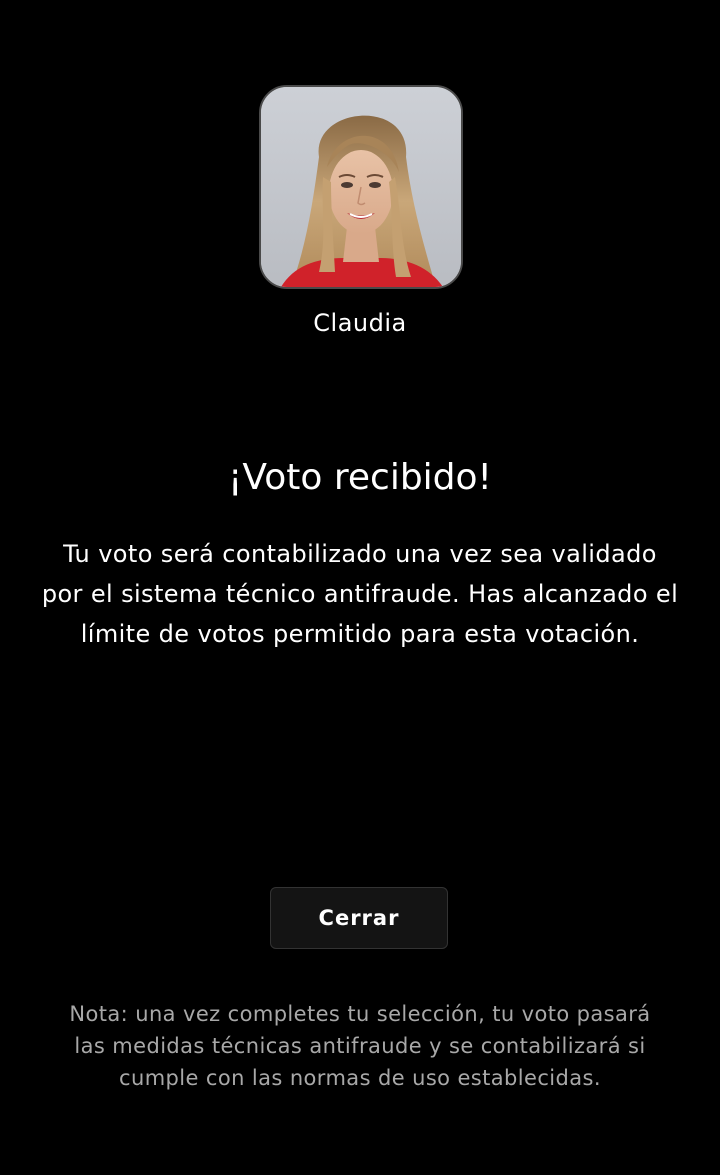  Describe the element at coordinates (360, 477) in the screenshot. I see `confirmation-title: ¡Voto recibido!` at that location.